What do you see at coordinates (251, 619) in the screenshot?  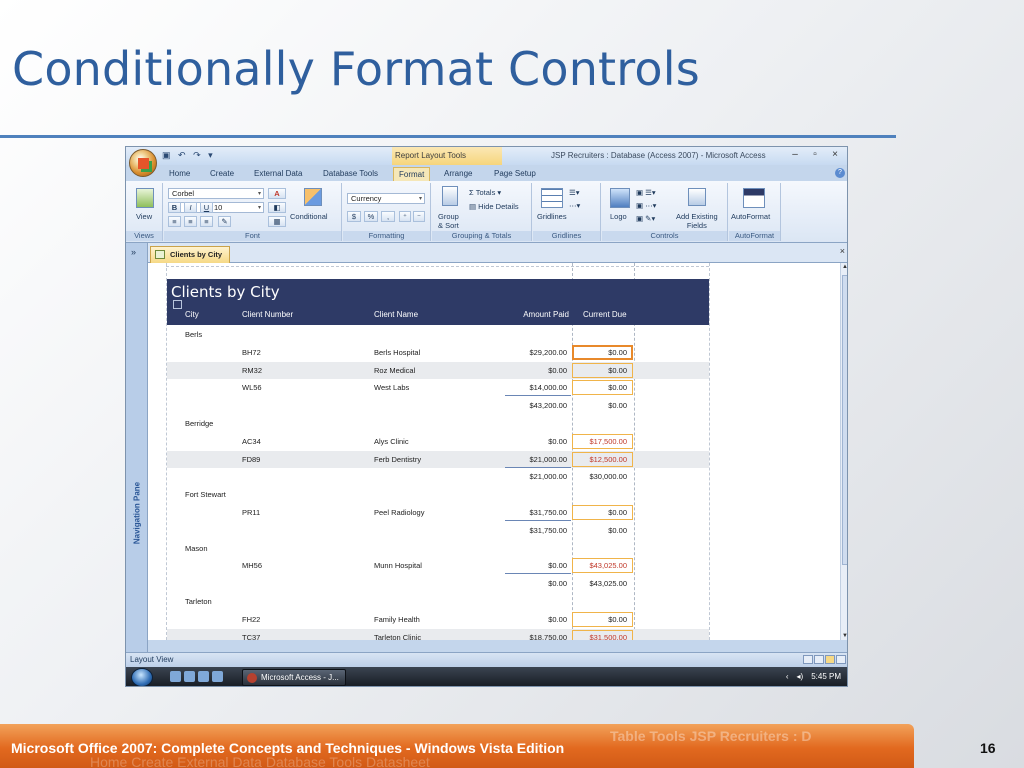 I see `client-number-cell: FH22` at bounding box center [251, 619].